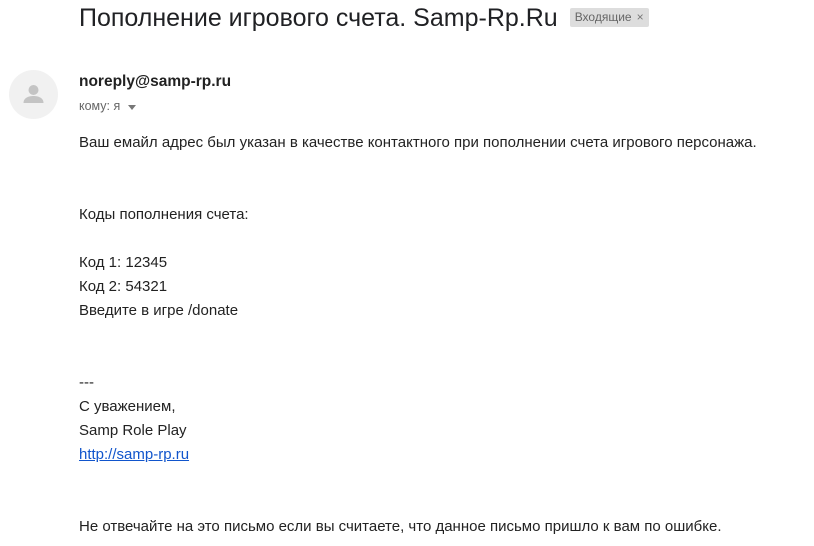  I want to click on recipient-line: кому: я, so click(108, 106).